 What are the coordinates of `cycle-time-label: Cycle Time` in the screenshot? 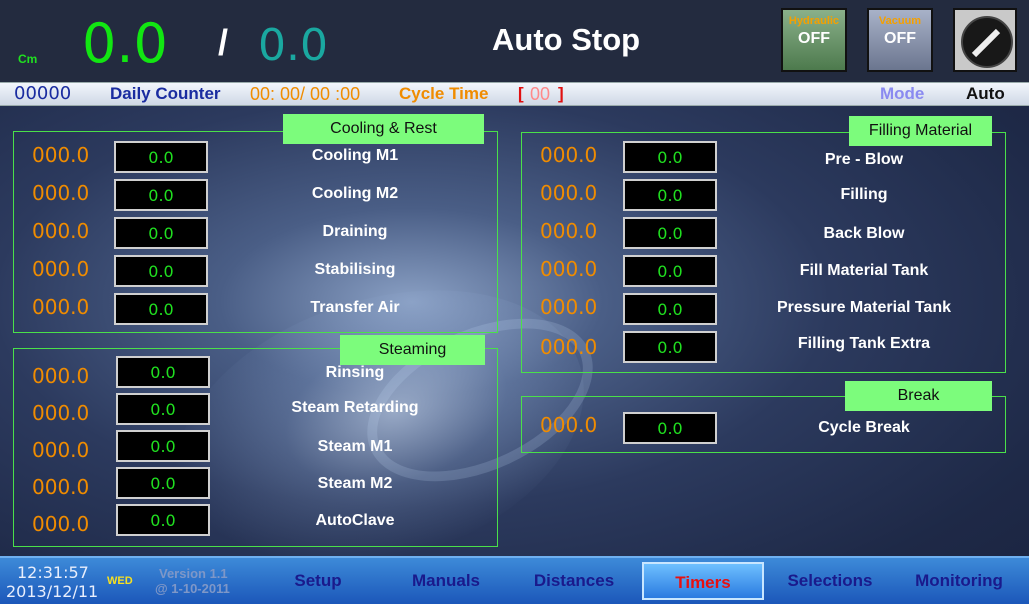 It's located at (444, 93).